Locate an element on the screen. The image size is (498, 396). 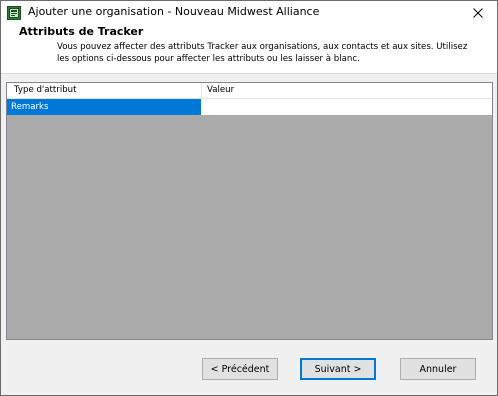
next-button: Suivant > is located at coordinates (338, 369).